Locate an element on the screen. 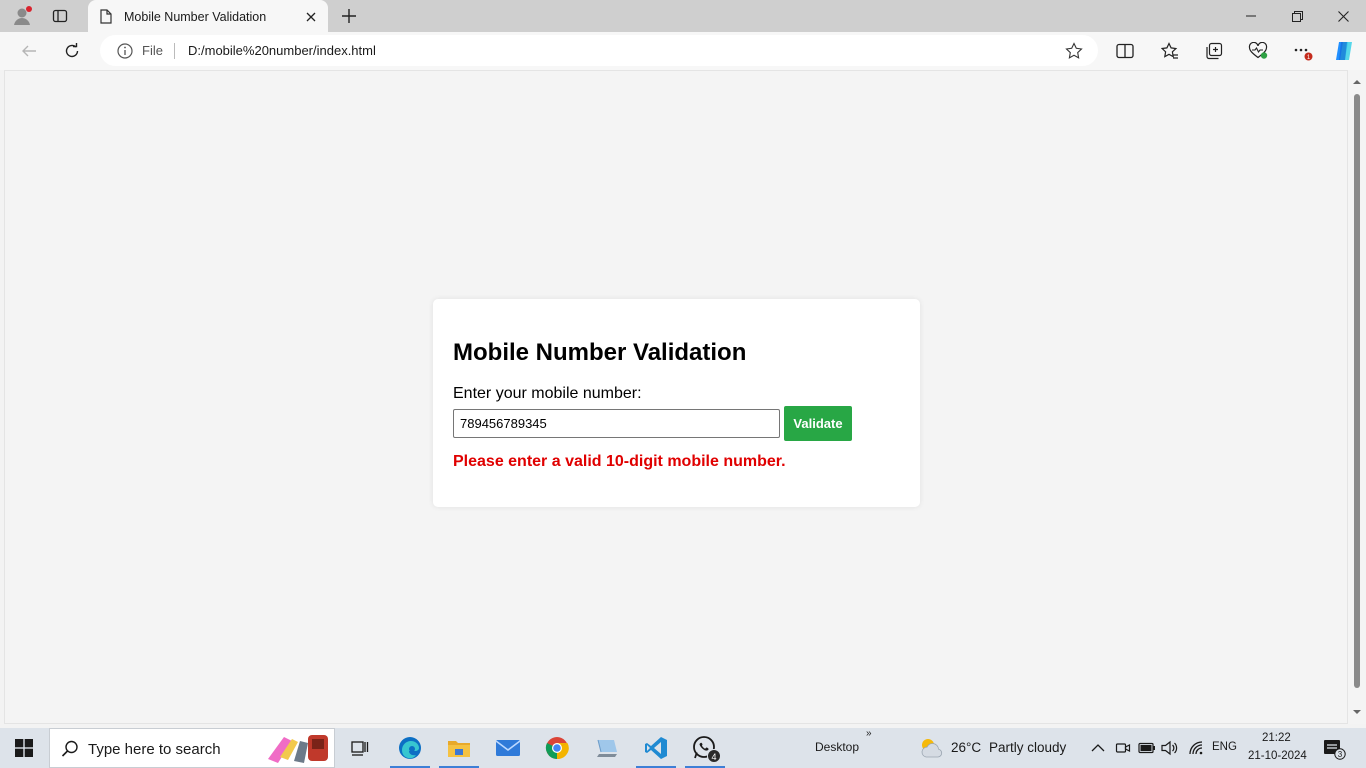  validate-button: Validate is located at coordinates (818, 423).